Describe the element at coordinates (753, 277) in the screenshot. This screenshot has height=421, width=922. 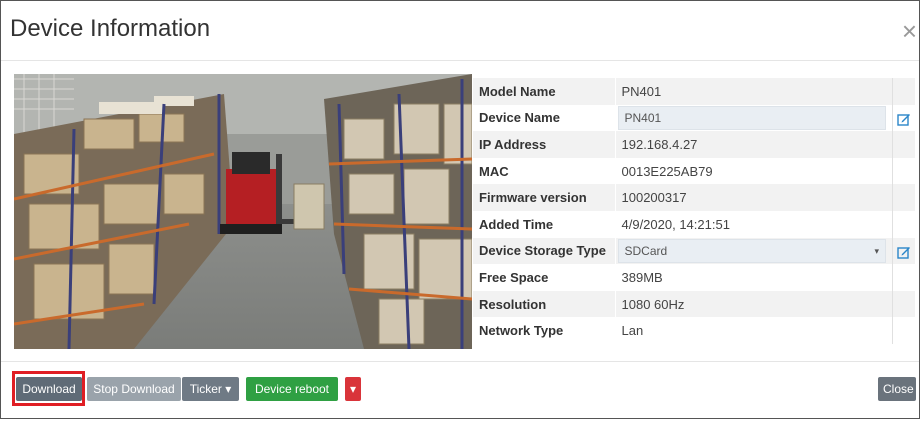
I see `row-value: 389MB` at that location.